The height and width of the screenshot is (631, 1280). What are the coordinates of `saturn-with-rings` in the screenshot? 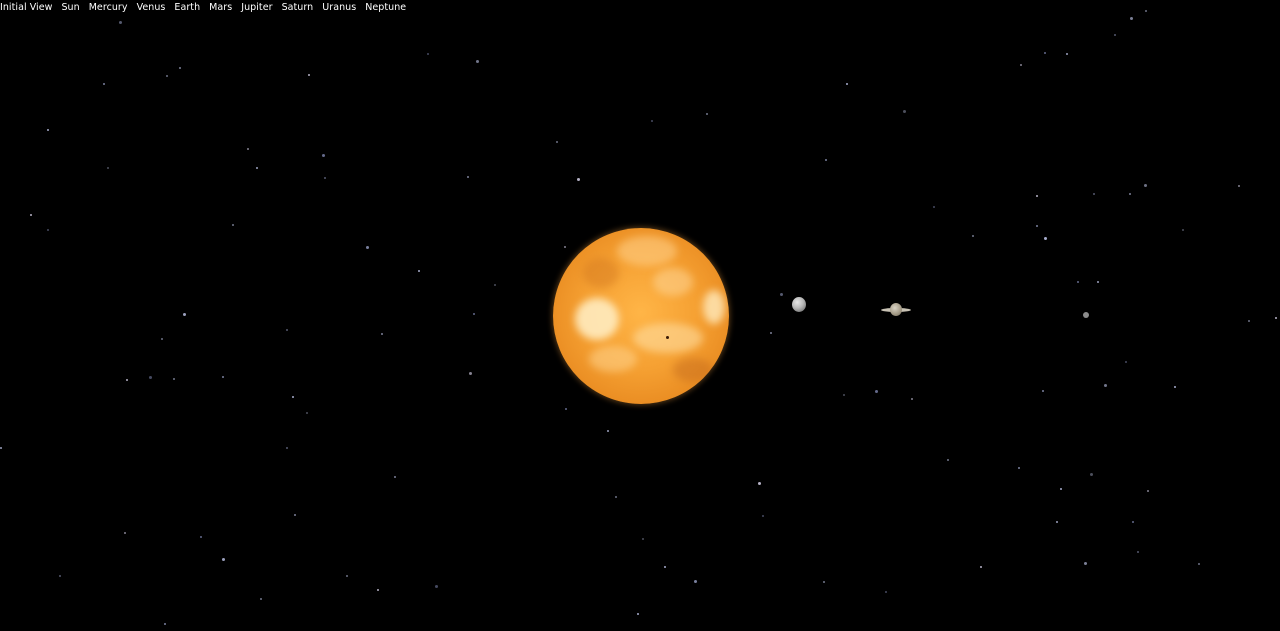 It's located at (896, 310).